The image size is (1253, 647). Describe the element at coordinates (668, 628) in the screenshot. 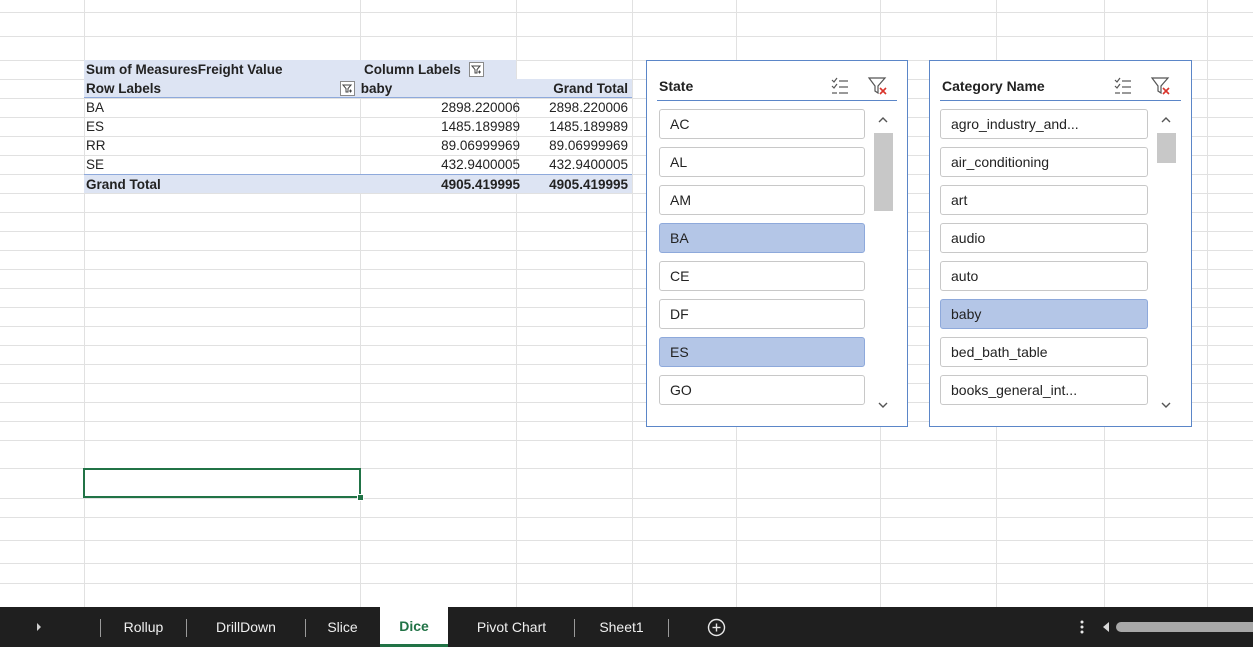

I see `tab-separator` at that location.